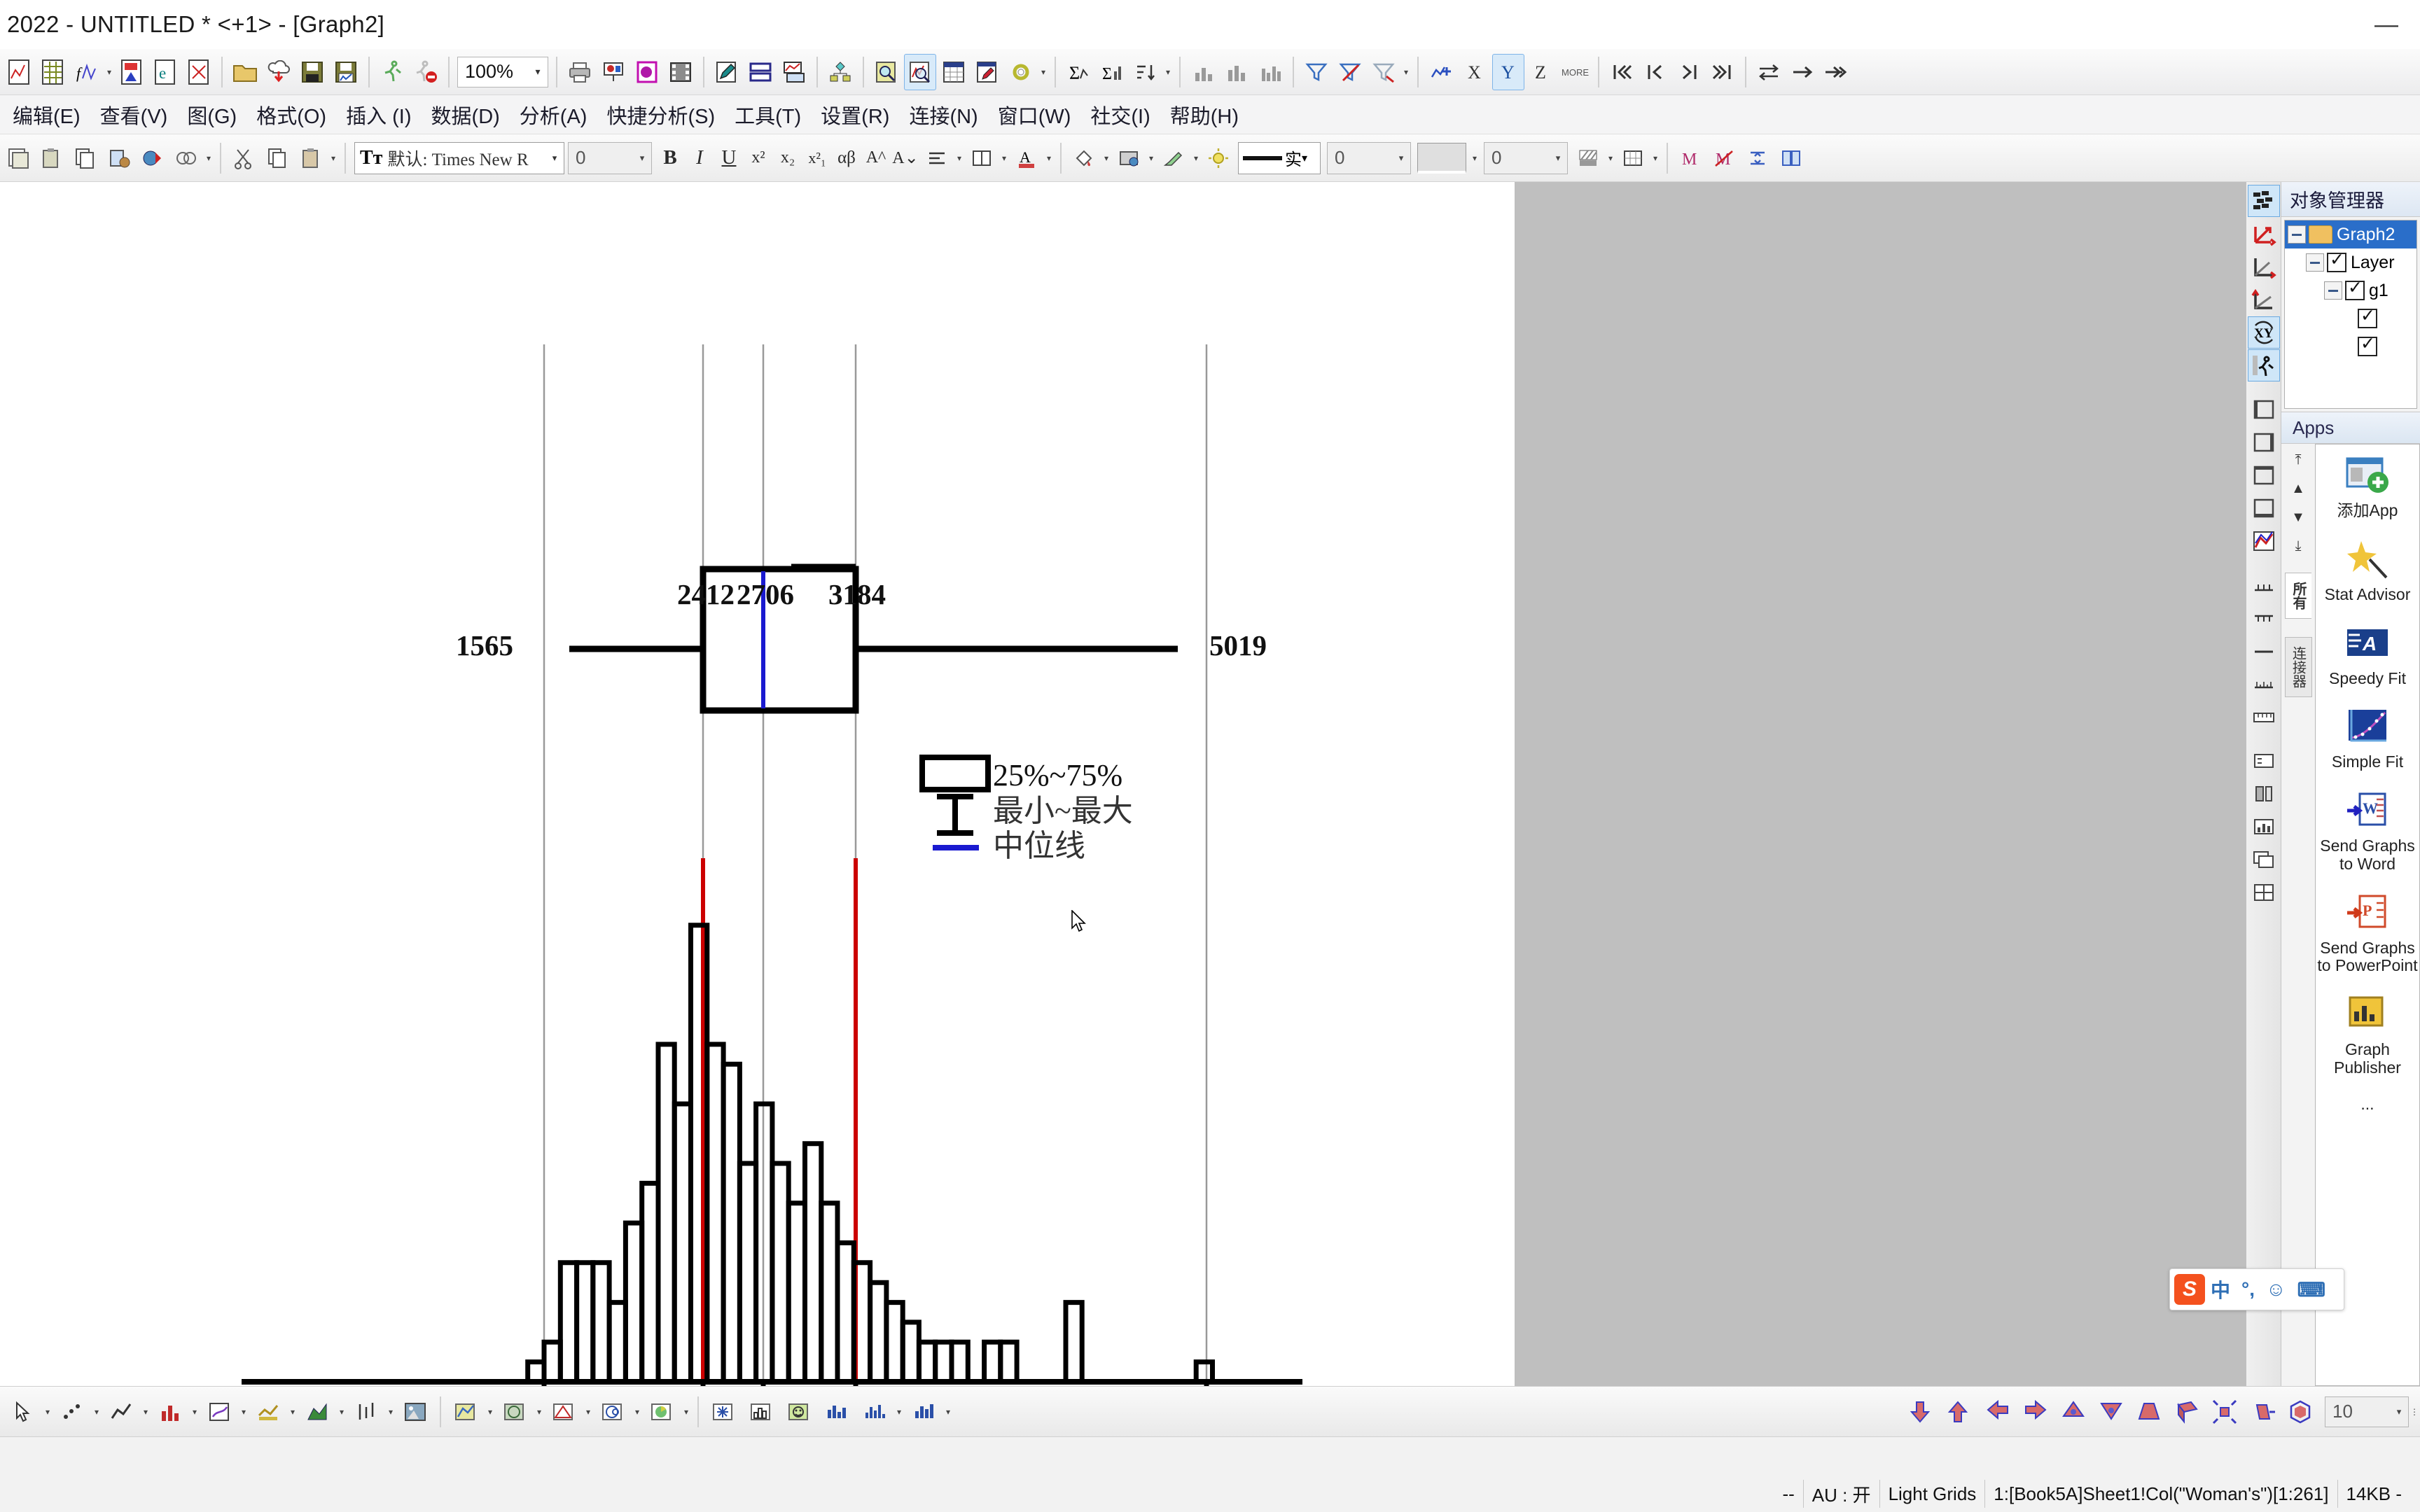 Image resolution: width=2420 pixels, height=1512 pixels. Describe the element at coordinates (2264, 234) in the screenshot. I see `axis-rescale-both-icon` at that location.